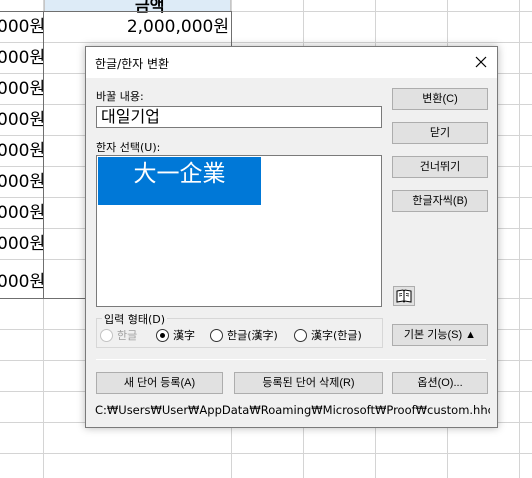 The height and width of the screenshot is (478, 532). What do you see at coordinates (481, 62) in the screenshot?
I see `close-icon` at bounding box center [481, 62].